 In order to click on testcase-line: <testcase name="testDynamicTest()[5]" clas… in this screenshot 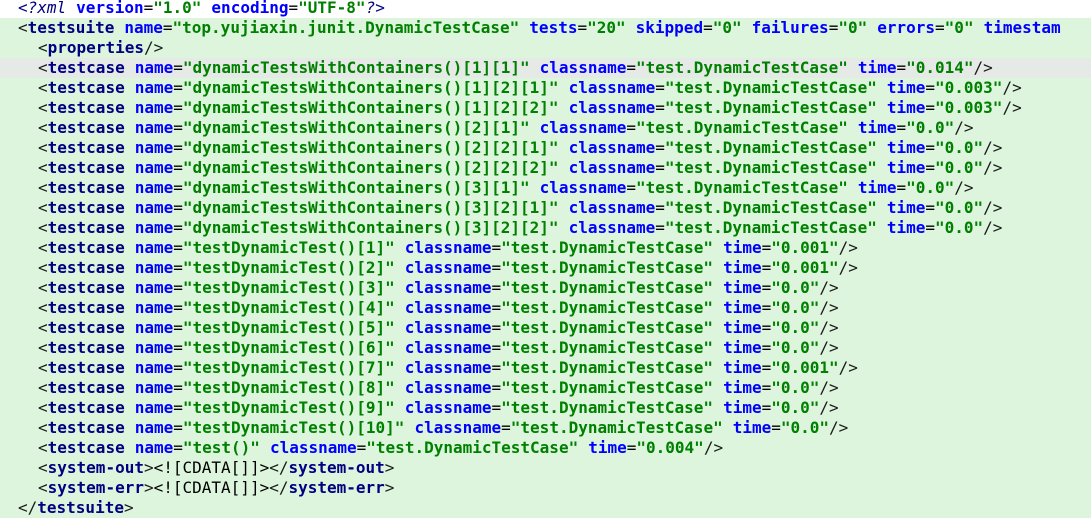, I will do `click(545, 328)`.